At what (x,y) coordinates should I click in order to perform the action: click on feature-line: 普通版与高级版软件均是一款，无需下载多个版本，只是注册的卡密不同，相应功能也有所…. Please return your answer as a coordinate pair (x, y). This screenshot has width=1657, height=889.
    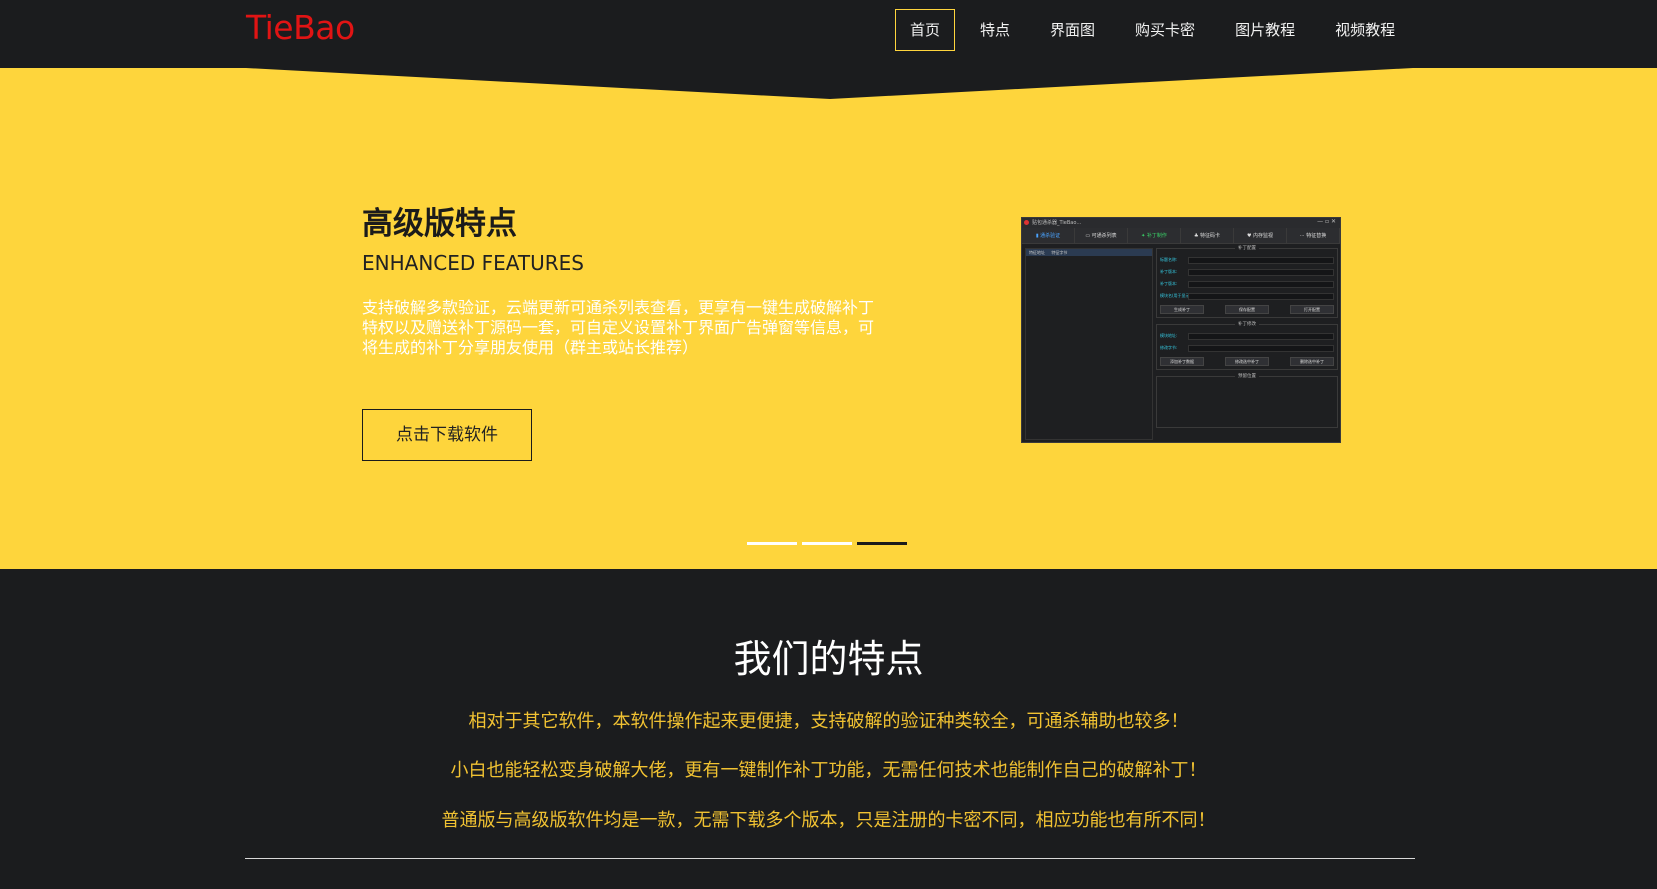
    Looking at the image, I should click on (828, 820).